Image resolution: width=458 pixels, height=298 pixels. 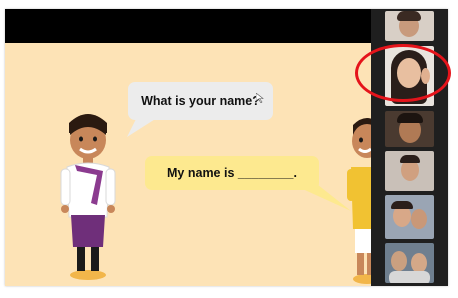 What do you see at coordinates (232, 173) in the screenshot?
I see `answer-text: My name is ________.` at bounding box center [232, 173].